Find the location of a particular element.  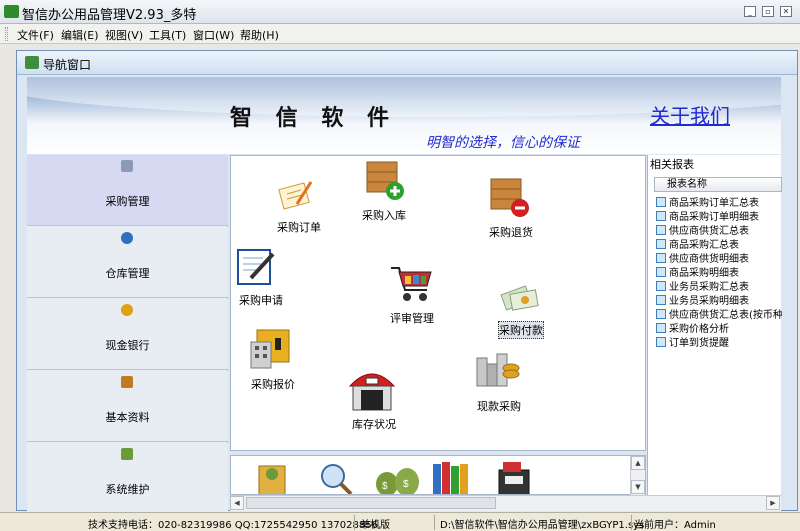

sidebar-item-label: 采购管理 is located at coordinates (127, 201).